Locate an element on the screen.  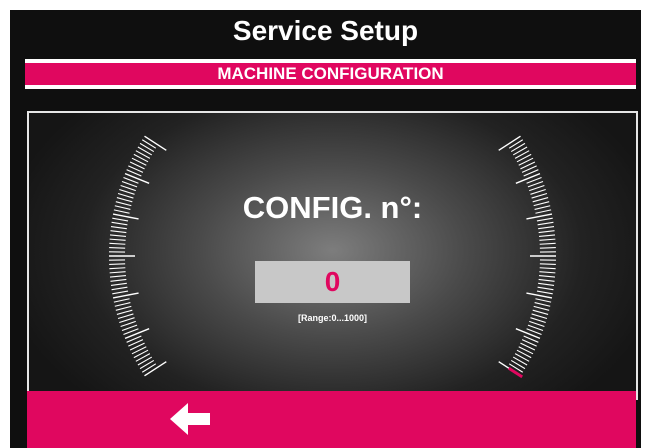
back-button is located at coordinates (190, 419).